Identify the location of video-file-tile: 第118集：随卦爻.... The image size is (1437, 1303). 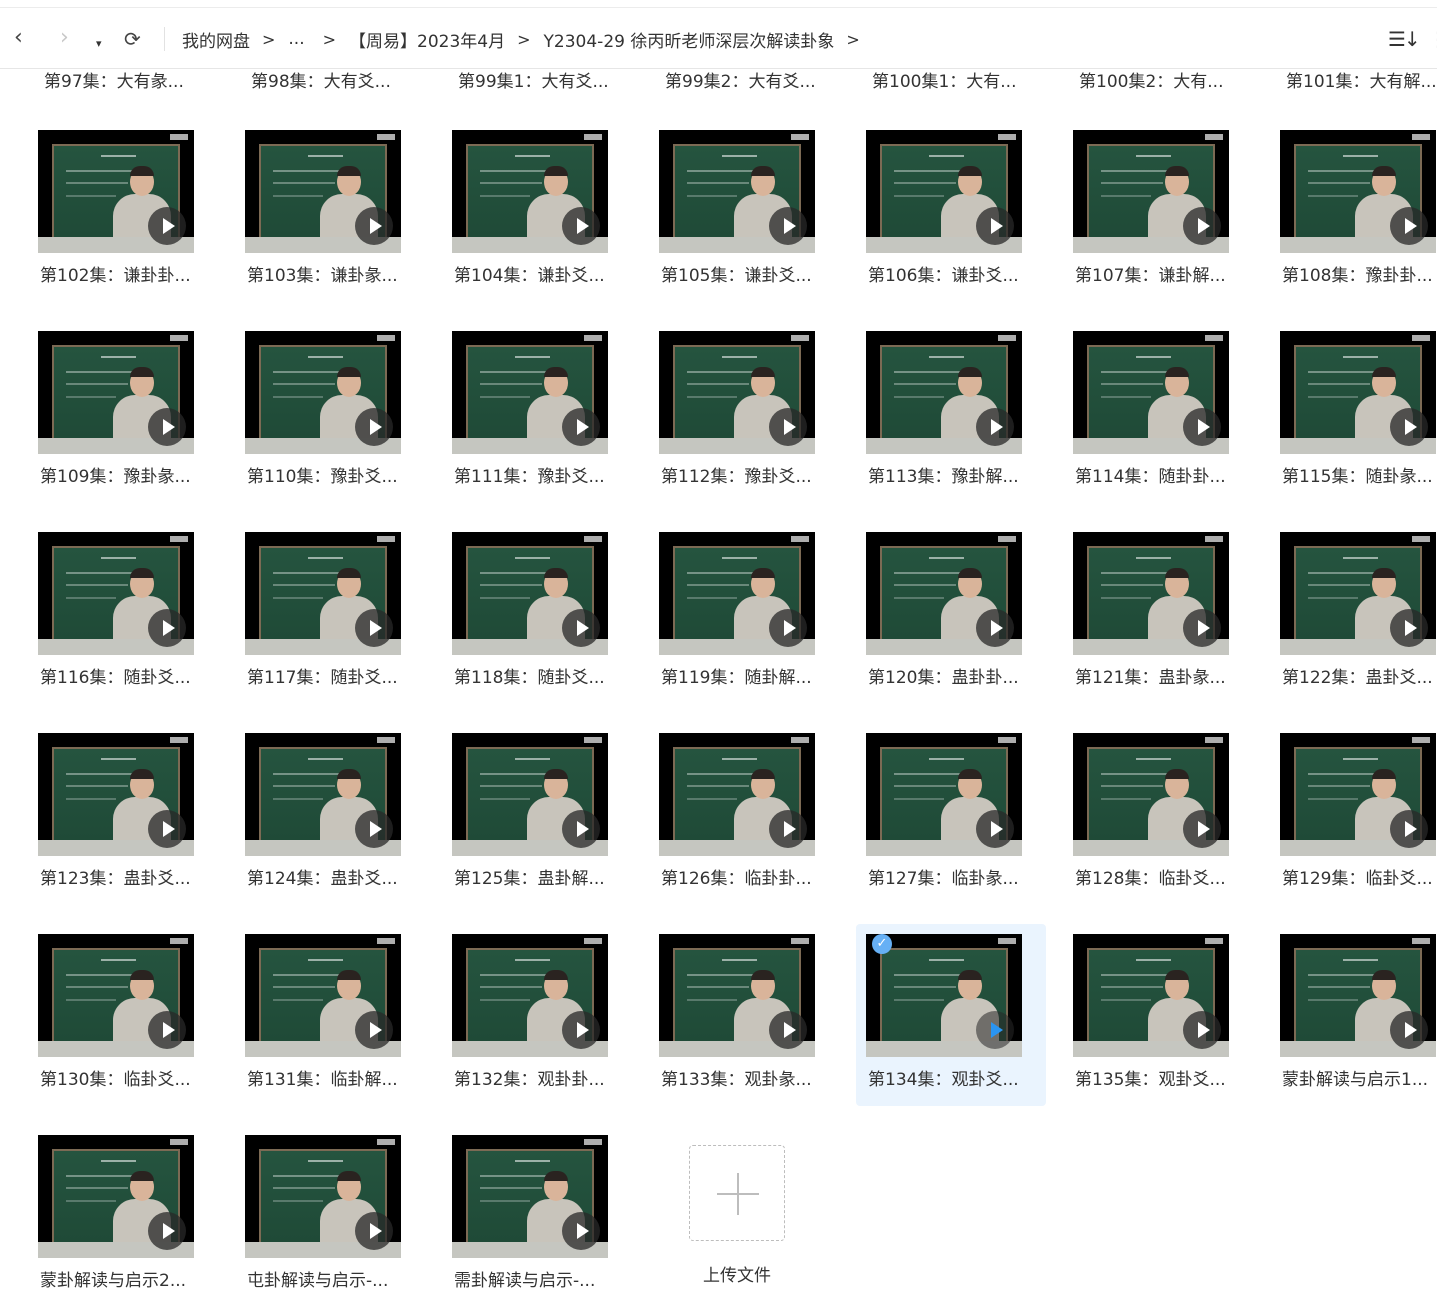
(537, 613).